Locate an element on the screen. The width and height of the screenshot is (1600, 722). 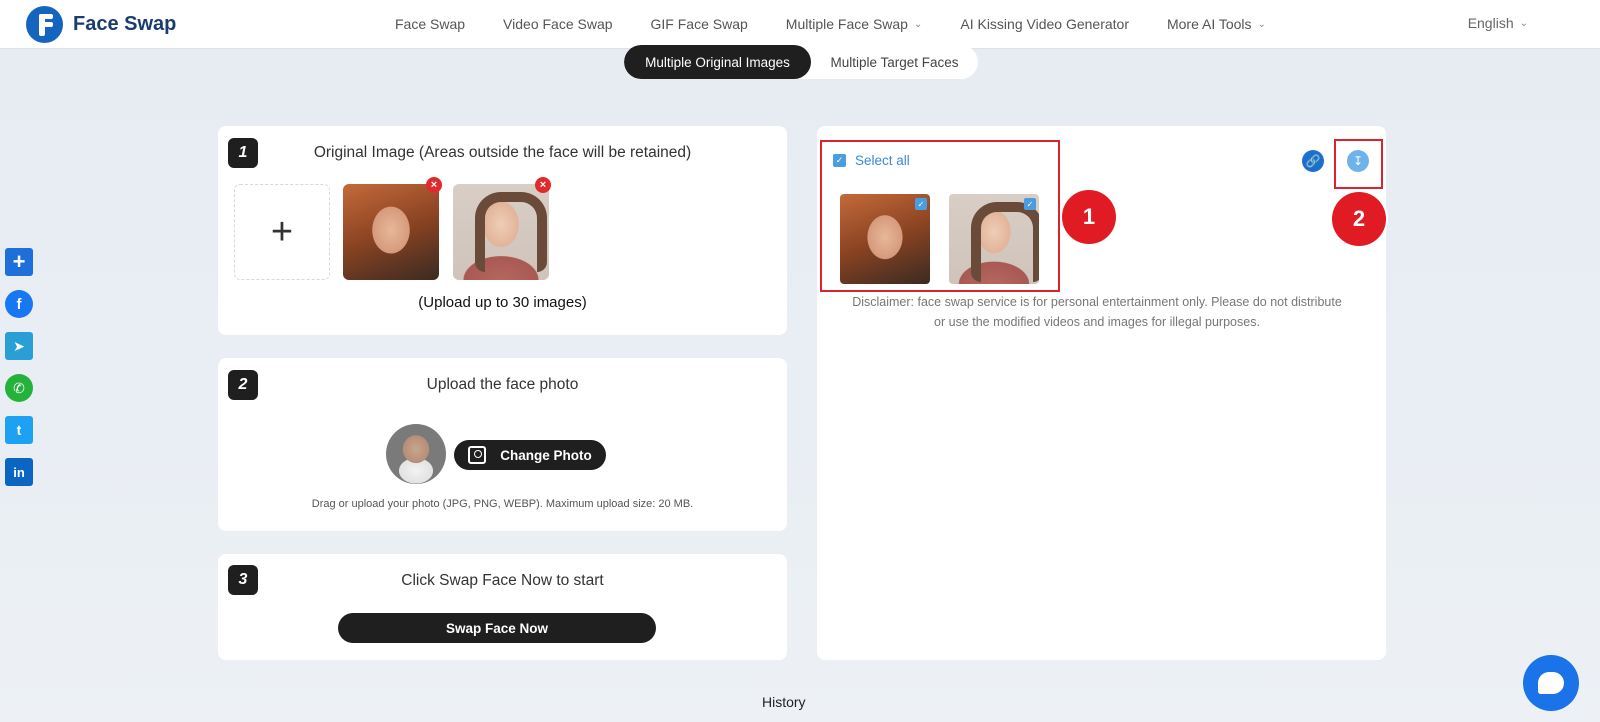
linkedin-icon: in is located at coordinates (19, 472).